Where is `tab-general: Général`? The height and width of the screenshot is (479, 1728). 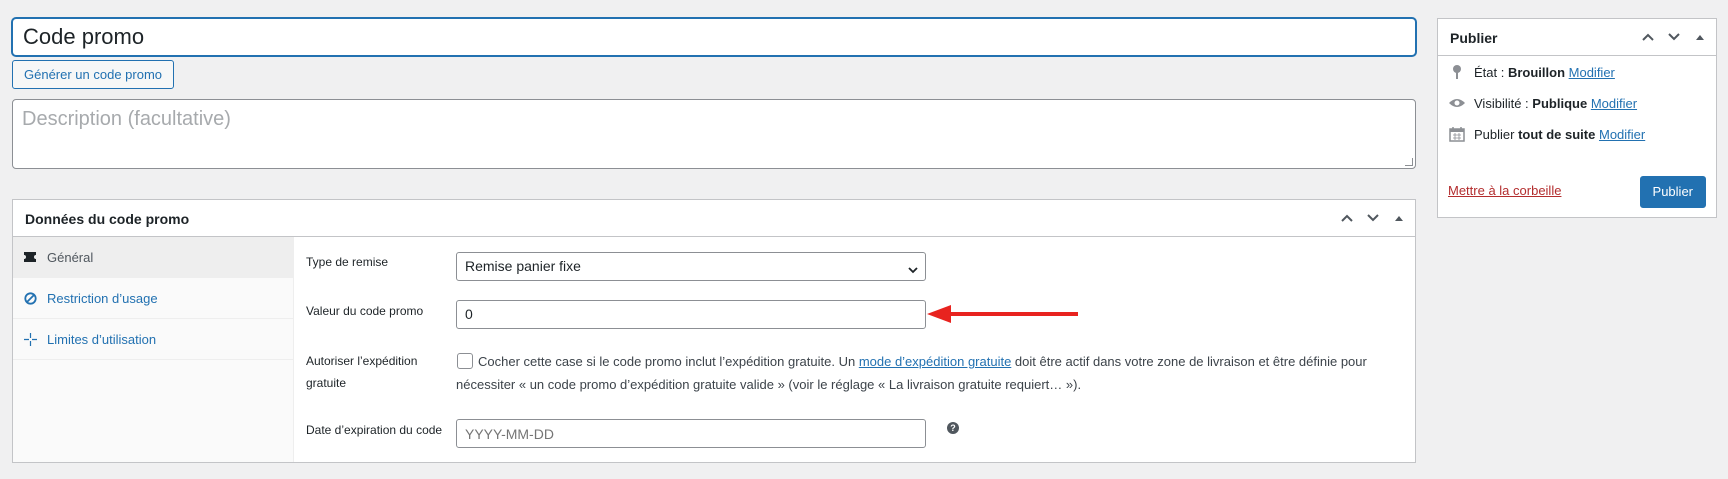
tab-general: Général is located at coordinates (153, 257).